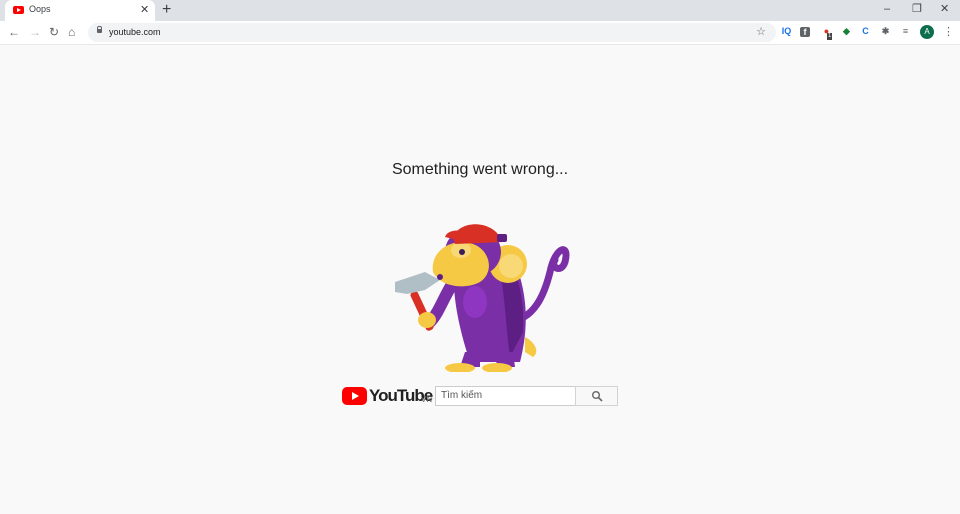 The image size is (960, 514). I want to click on browser-tab: Oops ✕, so click(80, 10).